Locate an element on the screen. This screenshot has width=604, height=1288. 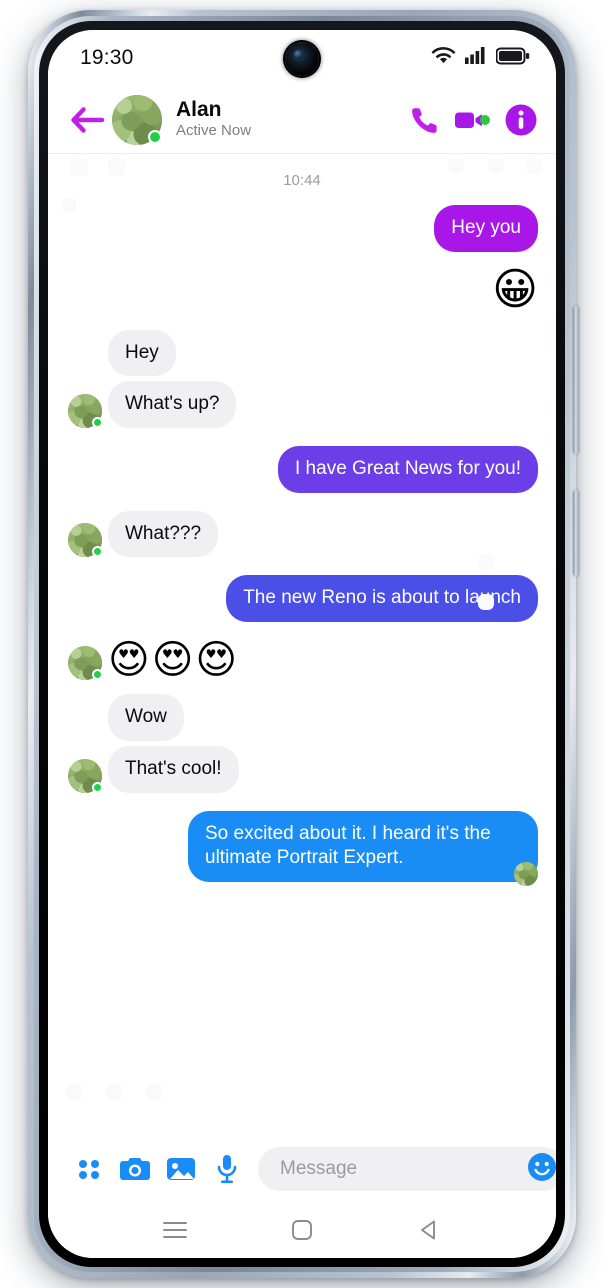
conversation-info-button is located at coordinates (521, 120).